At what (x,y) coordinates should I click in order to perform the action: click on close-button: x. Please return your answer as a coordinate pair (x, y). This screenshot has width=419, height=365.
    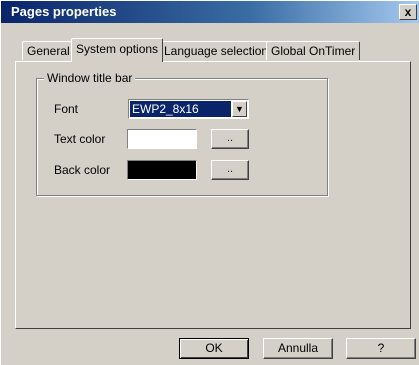
    Looking at the image, I should click on (408, 12).